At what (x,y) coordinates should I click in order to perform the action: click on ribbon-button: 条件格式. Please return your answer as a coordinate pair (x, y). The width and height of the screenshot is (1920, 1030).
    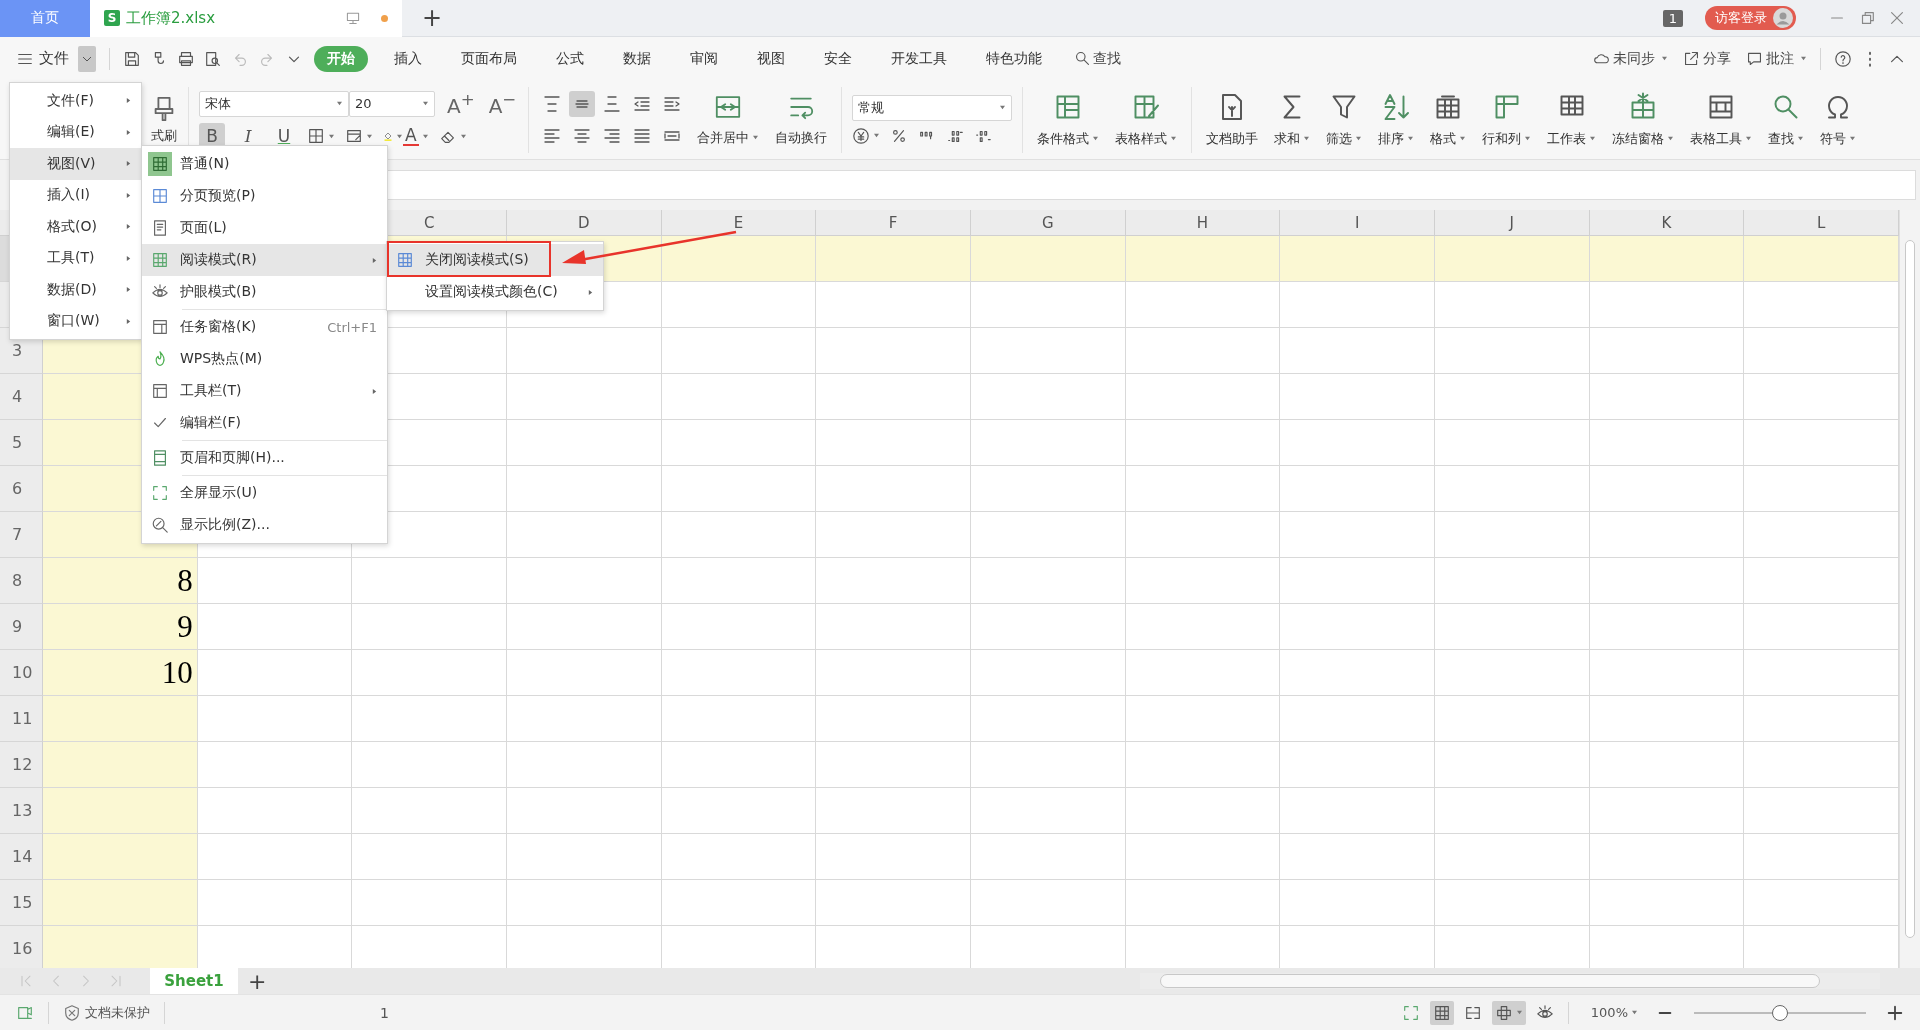
    Looking at the image, I should click on (1068, 119).